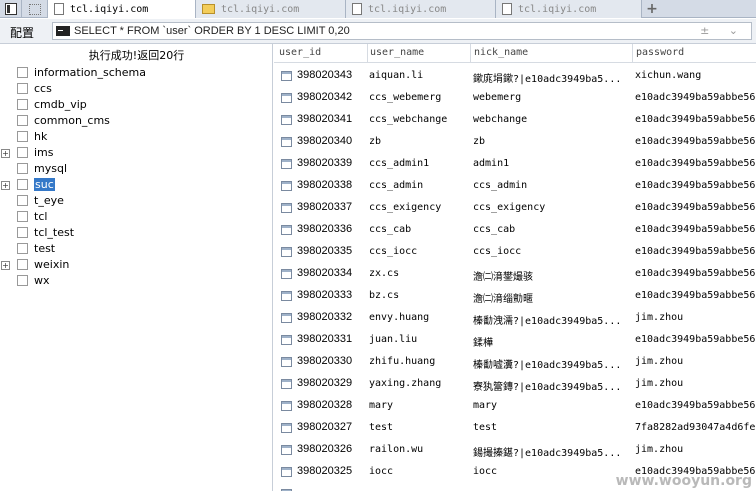  What do you see at coordinates (135, 105) in the screenshot?
I see `database-item: cmdb_vip` at bounding box center [135, 105].